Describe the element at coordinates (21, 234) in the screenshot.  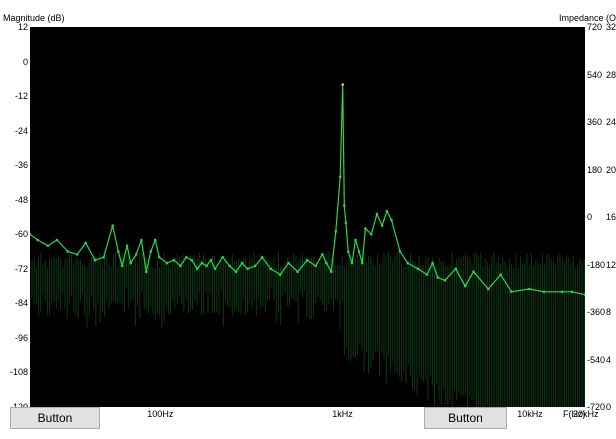
I see `left-tick-label: -60` at that location.